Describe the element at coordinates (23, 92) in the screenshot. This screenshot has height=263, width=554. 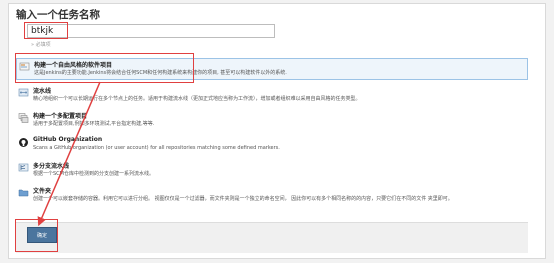
I see `pipeline-icon` at that location.